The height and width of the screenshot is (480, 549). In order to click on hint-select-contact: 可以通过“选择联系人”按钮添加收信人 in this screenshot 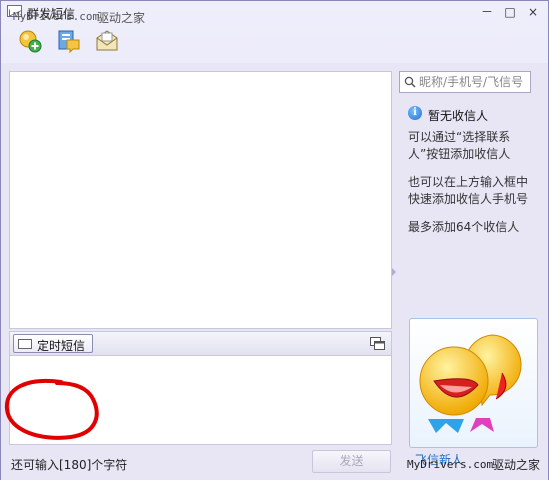, I will do `click(459, 145)`.